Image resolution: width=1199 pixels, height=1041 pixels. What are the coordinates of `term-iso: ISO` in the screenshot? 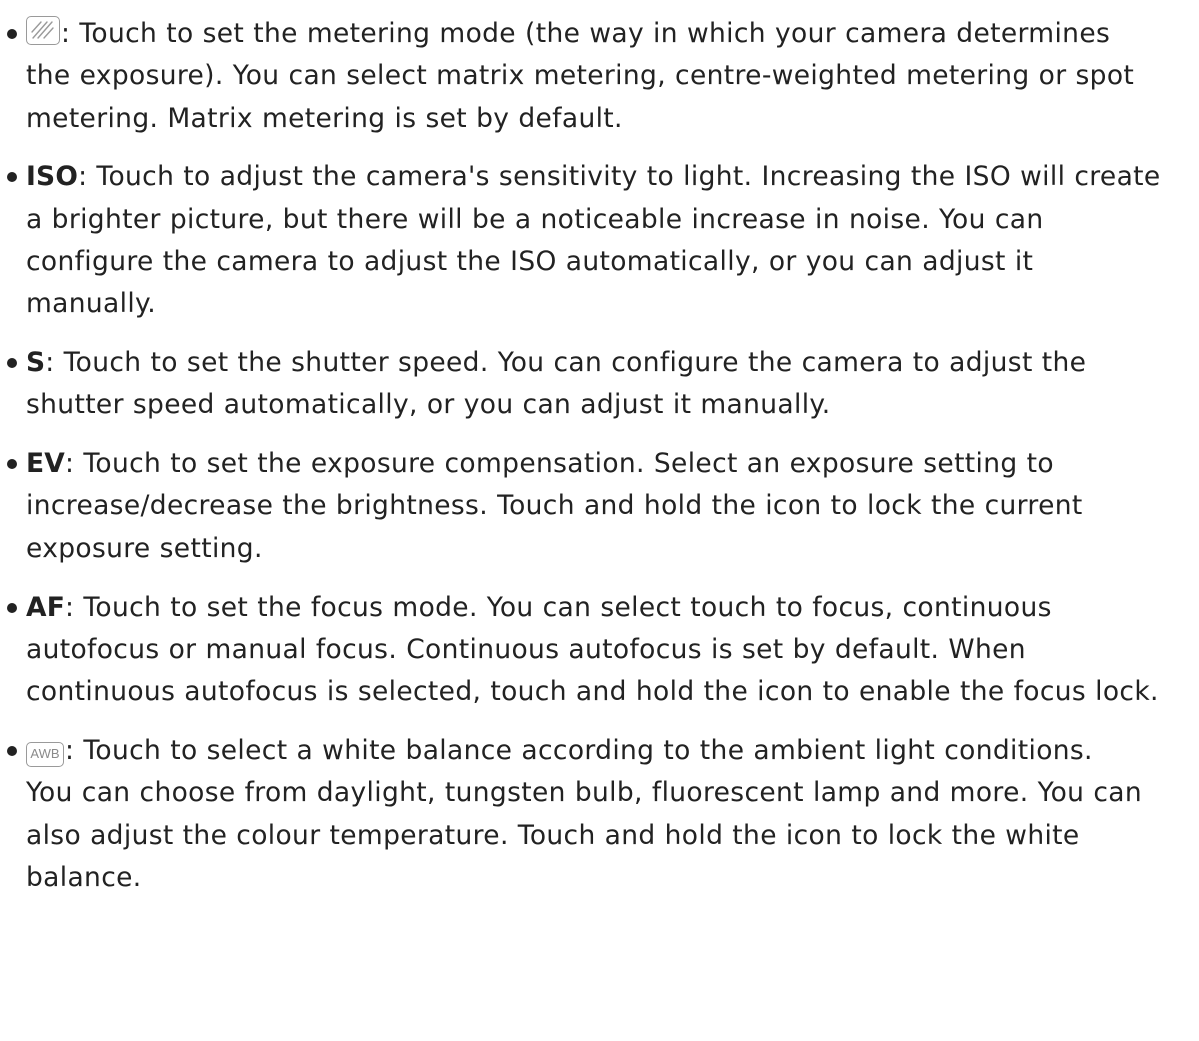 It's located at (52, 177).